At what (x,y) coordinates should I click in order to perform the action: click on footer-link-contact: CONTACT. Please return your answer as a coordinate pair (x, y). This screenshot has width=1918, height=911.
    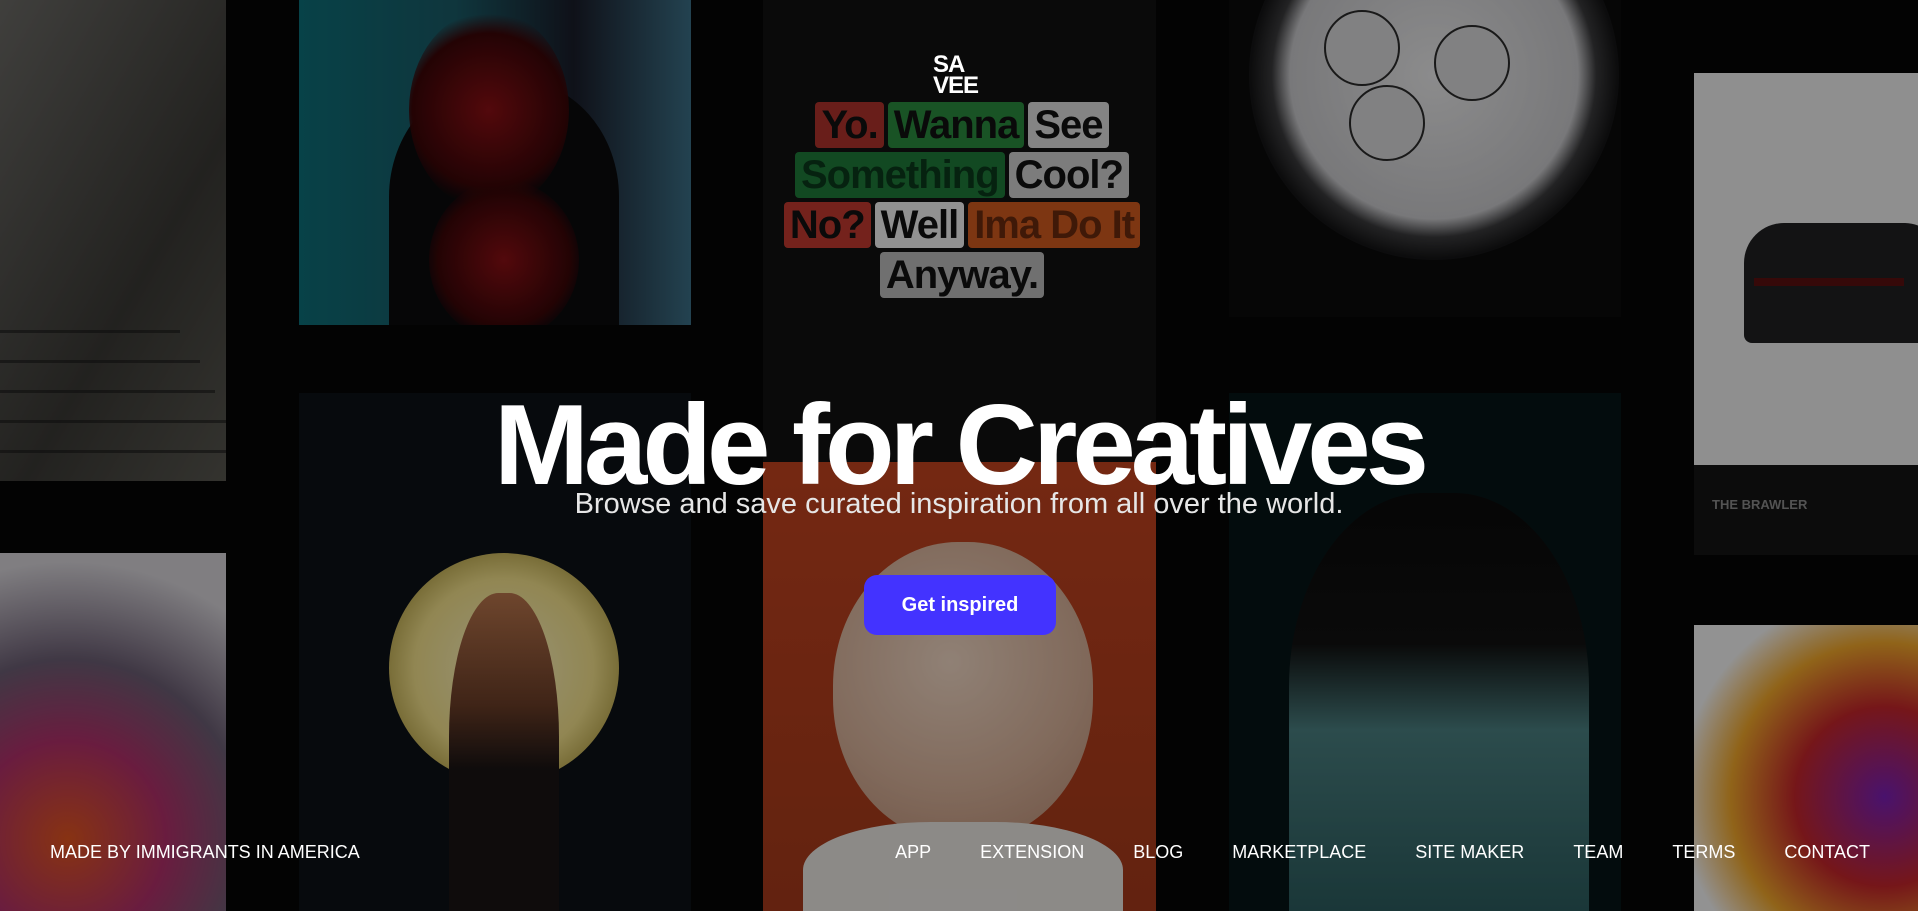
    Looking at the image, I should click on (1827, 852).